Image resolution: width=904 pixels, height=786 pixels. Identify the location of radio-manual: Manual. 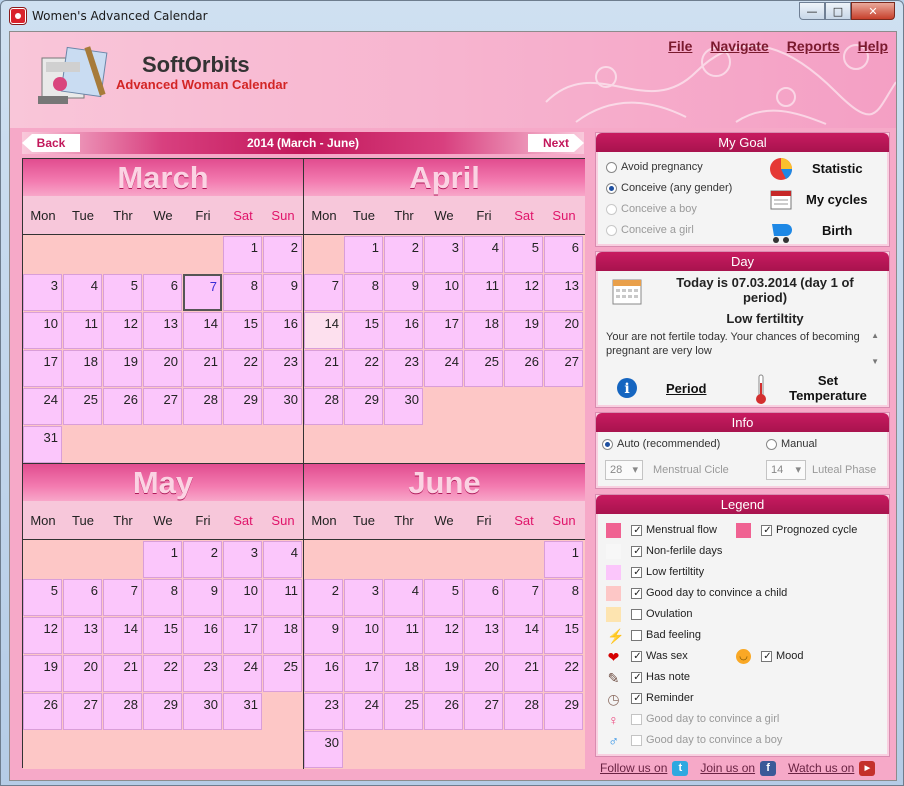
(791, 444).